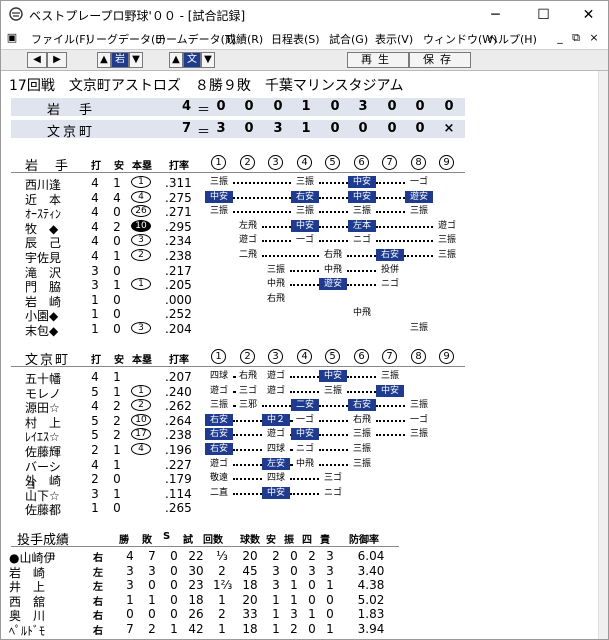 The height and width of the screenshot is (640, 609). What do you see at coordinates (250, 271) in the screenshot?
I see `table-row: 滝 沢 3 0.217 三振 中飛 投併` at bounding box center [250, 271].